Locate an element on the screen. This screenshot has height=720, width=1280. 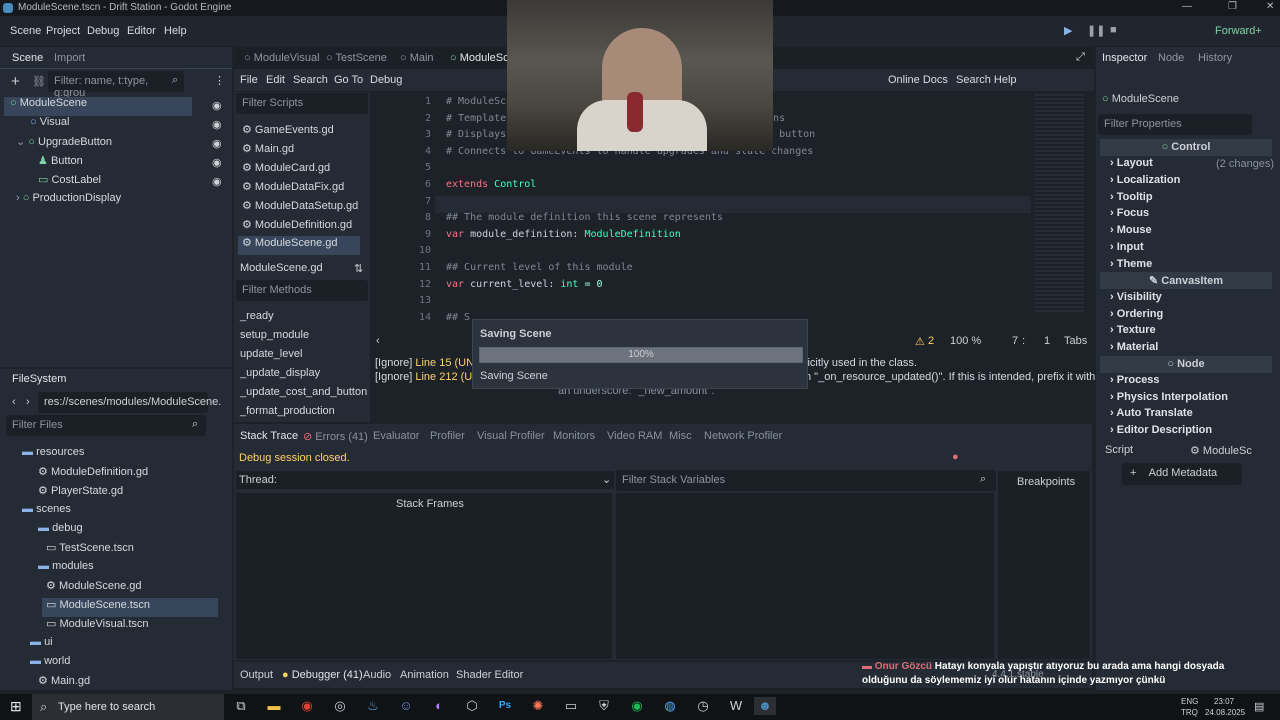
back-icon: ‹ is located at coordinates (14, 402).